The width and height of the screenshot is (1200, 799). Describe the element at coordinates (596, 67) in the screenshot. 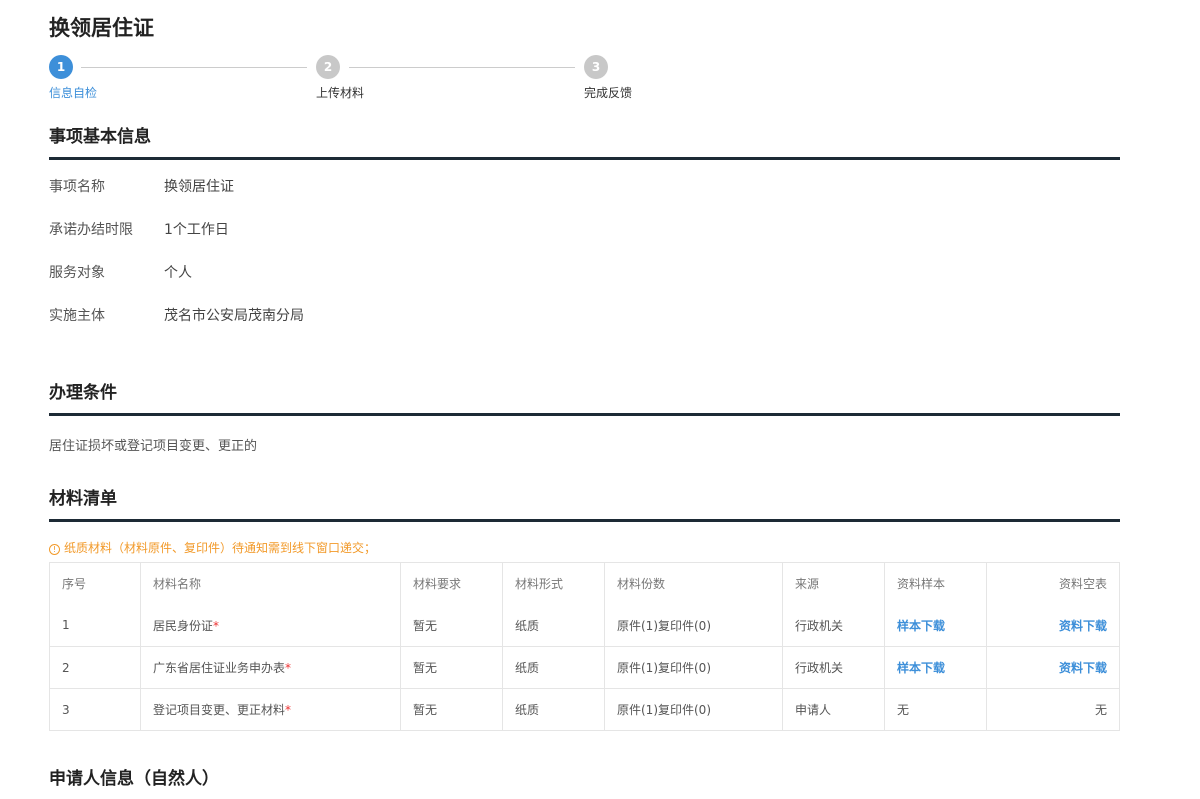

I see `step-number: 3` at that location.